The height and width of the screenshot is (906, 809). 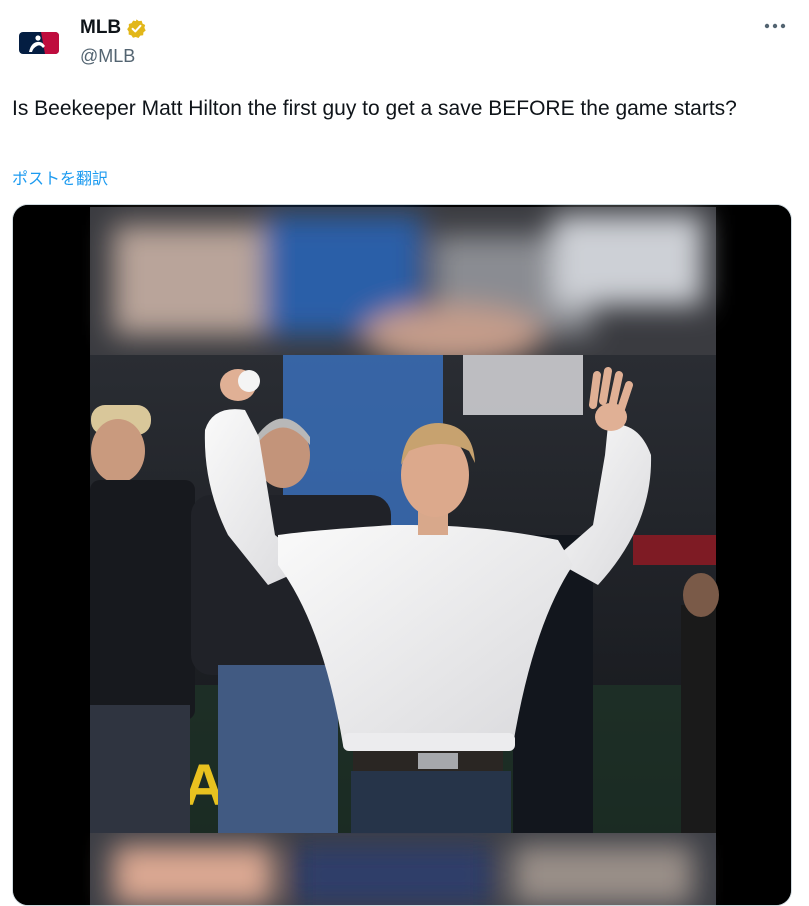 I want to click on tweet-author: MLB @MLB, so click(x=113, y=41).